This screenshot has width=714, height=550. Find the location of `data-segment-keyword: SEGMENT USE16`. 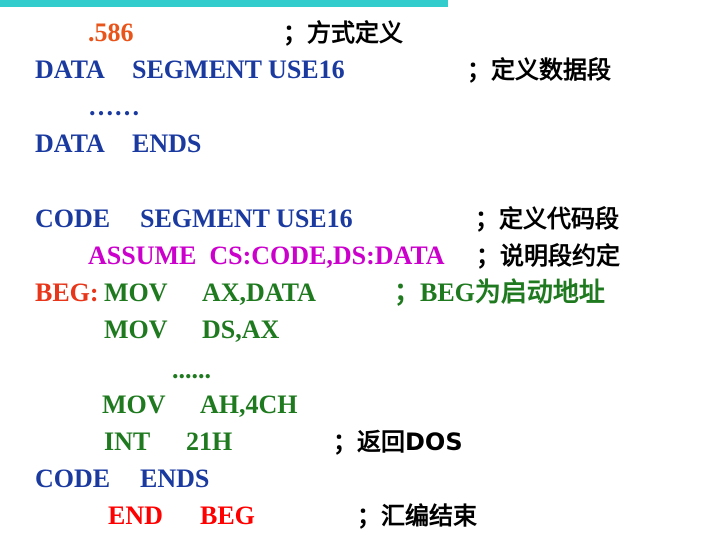

data-segment-keyword: SEGMENT USE16 is located at coordinates (238, 69).